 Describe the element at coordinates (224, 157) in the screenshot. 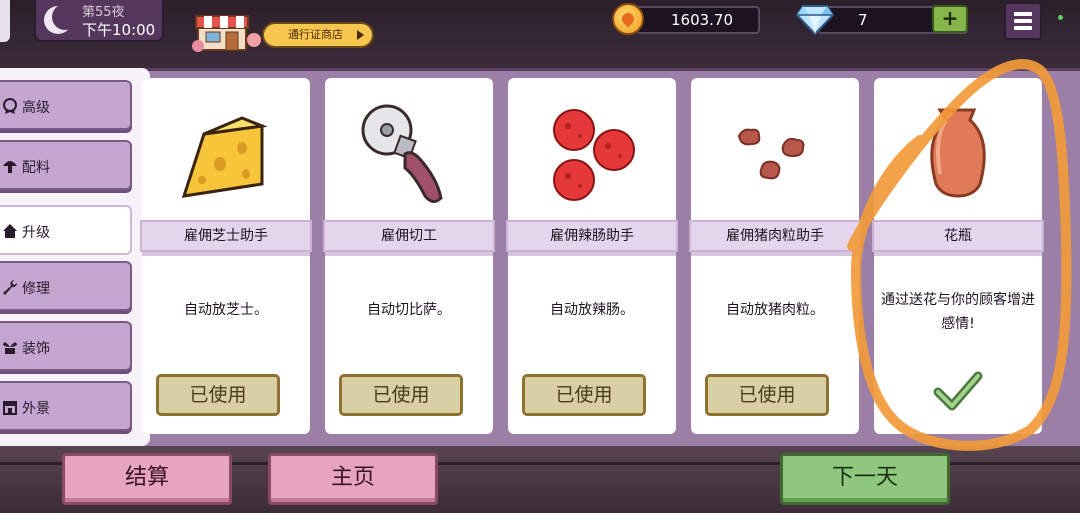

I see `cheese-icon` at that location.